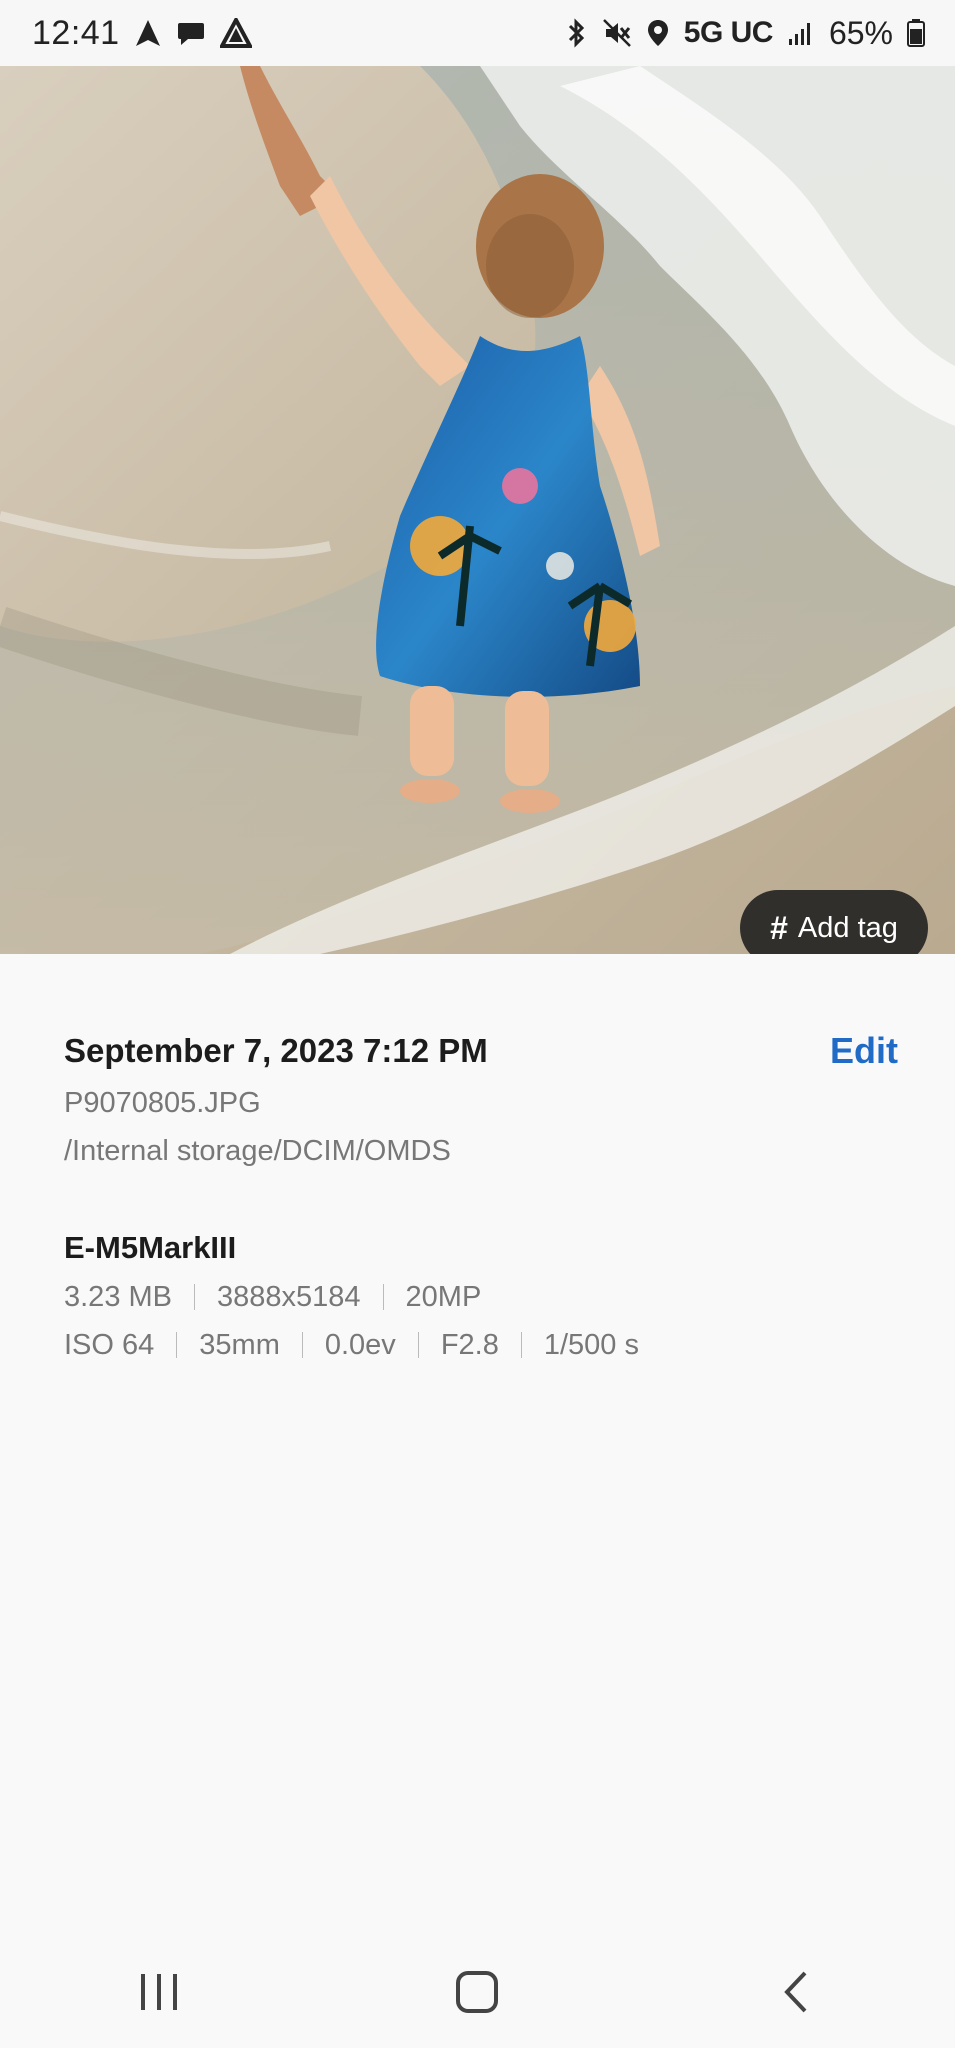 Image resolution: width=955 pixels, height=2048 pixels. Describe the element at coordinates (477, 33) in the screenshot. I see `status-bar: 12:41 5G UC 65%` at that location.